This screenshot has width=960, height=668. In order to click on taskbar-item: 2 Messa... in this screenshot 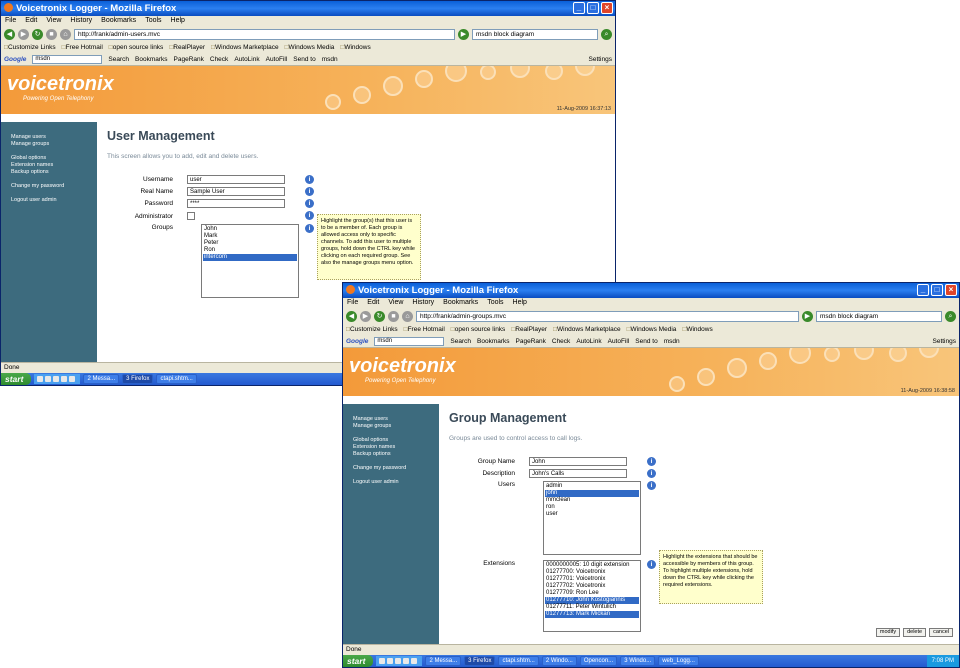, I will do `click(443, 661)`.